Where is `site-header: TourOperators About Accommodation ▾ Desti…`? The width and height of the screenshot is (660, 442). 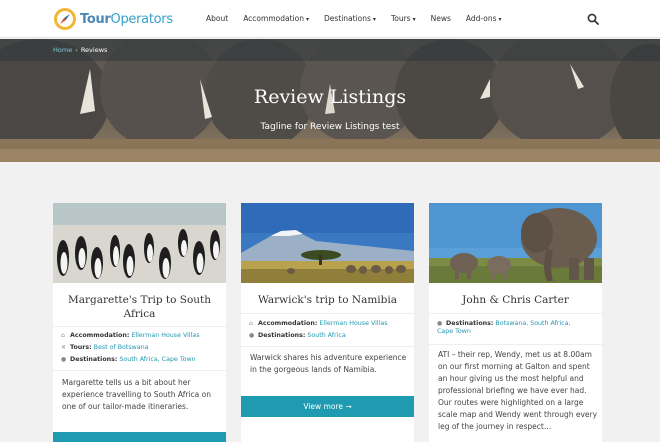 site-header: TourOperators About Accommodation ▾ Desti… is located at coordinates (330, 19).